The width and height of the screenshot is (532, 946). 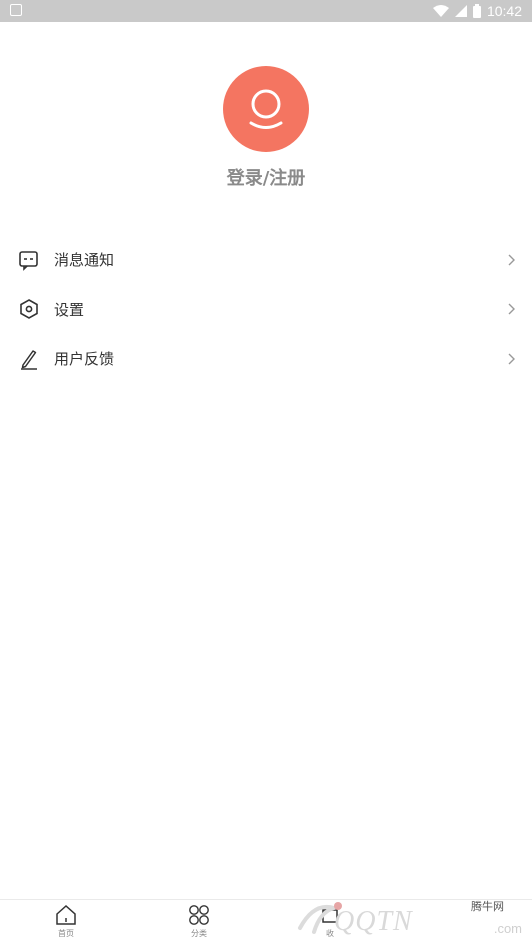 I want to click on tab-home: 首页, so click(x=66, y=921).